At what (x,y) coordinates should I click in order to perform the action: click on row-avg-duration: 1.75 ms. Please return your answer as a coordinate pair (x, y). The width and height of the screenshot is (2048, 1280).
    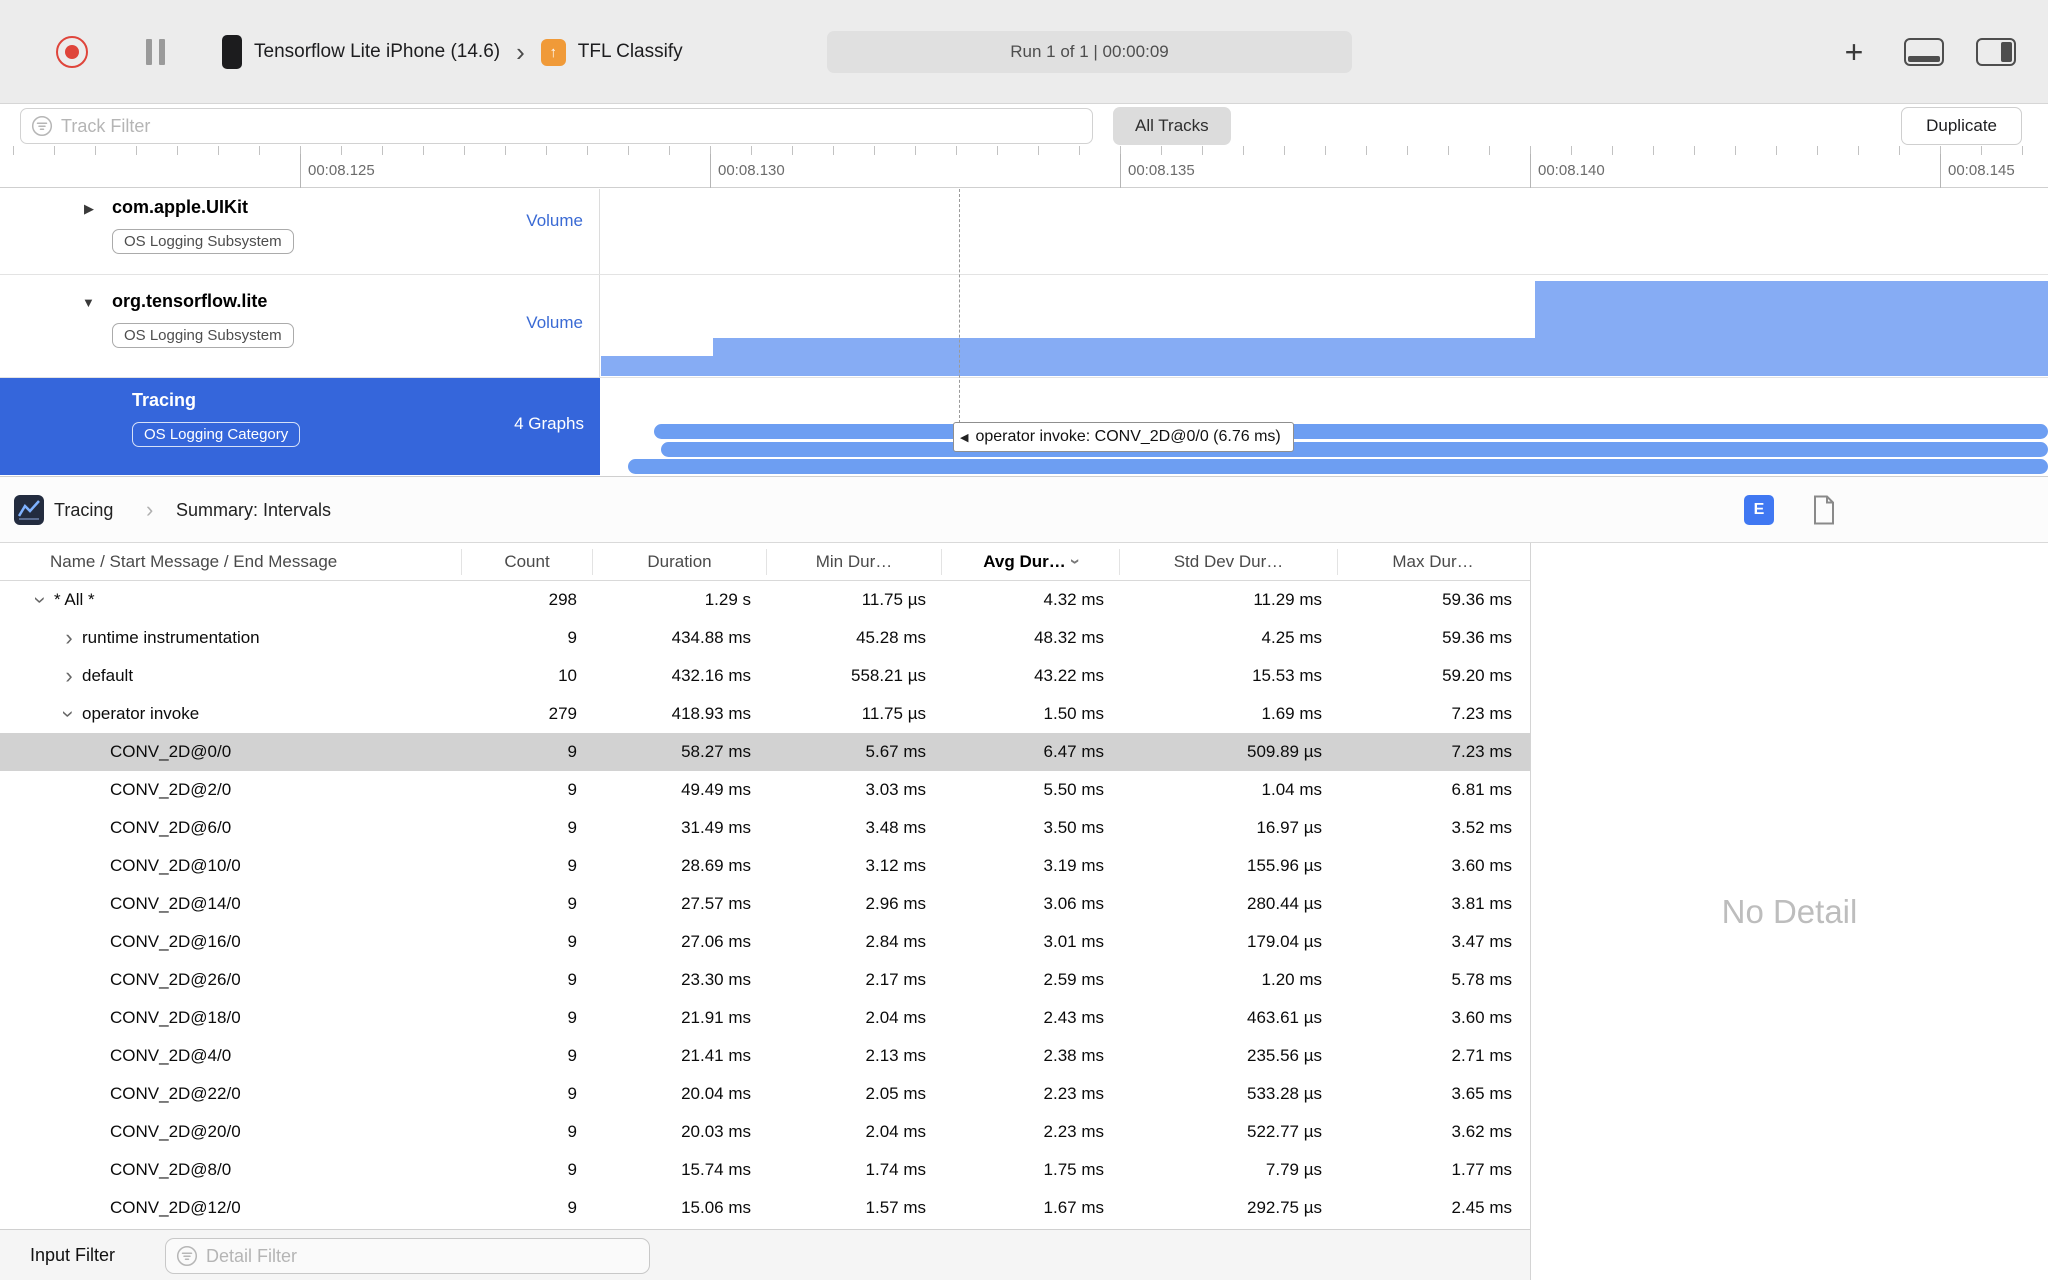
    Looking at the image, I should click on (1073, 1169).